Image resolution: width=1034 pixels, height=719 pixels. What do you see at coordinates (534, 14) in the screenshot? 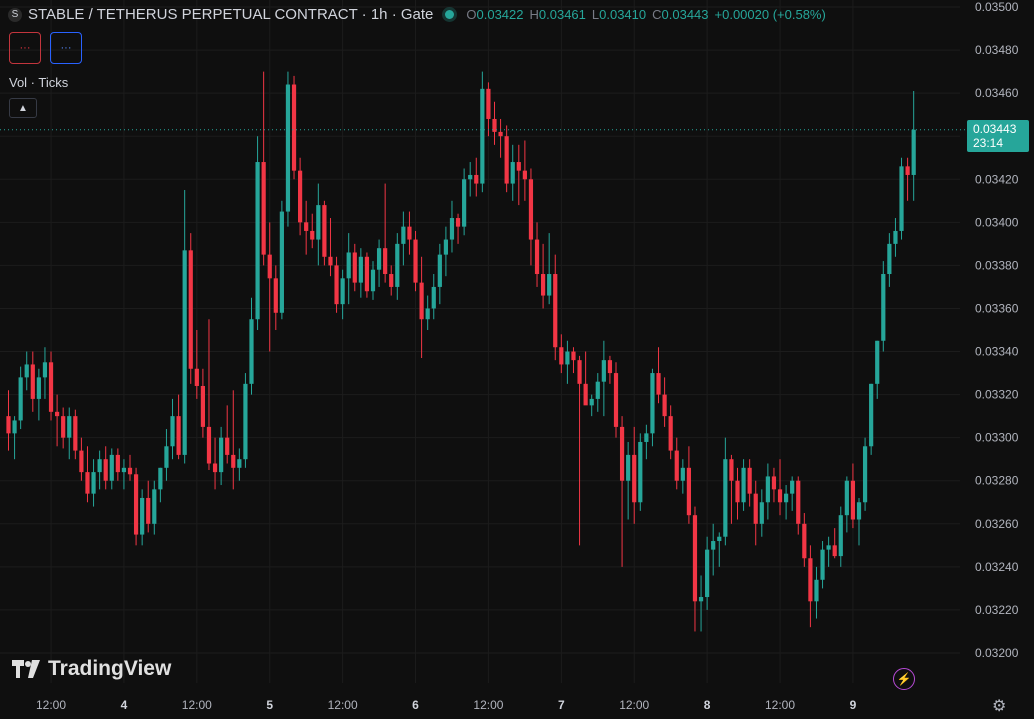
I see `high-label: H` at bounding box center [534, 14].